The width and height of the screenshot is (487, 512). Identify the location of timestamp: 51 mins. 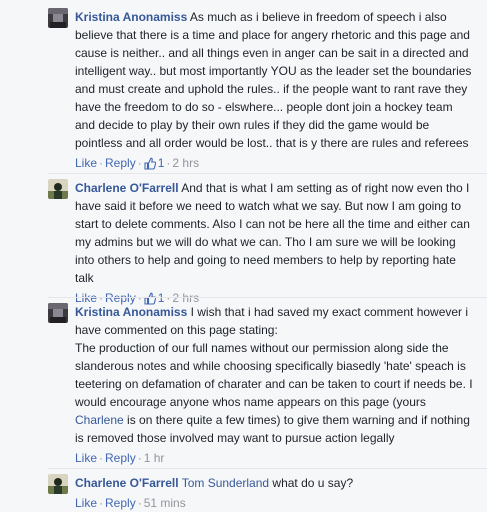
(165, 503).